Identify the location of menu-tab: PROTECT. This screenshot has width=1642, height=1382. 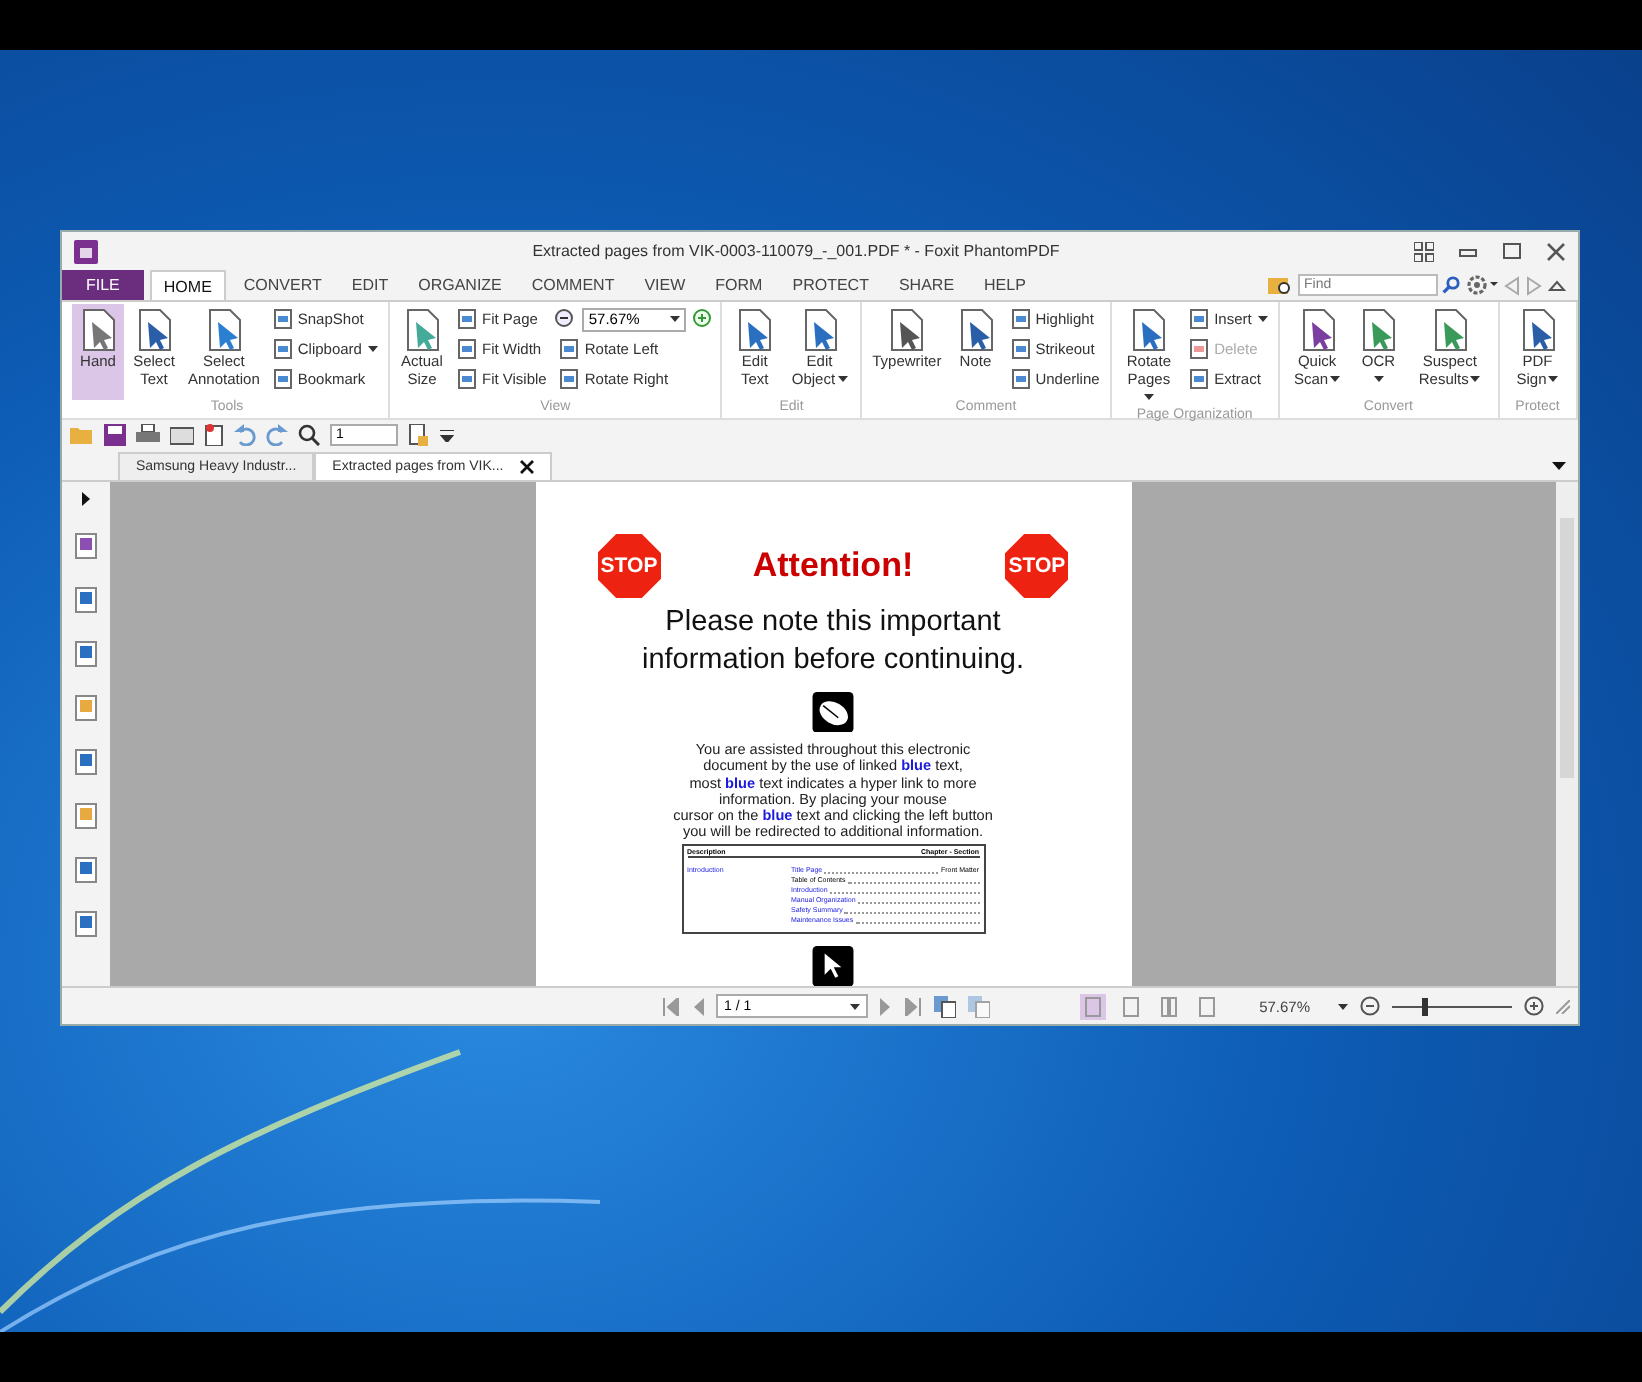
(830, 285).